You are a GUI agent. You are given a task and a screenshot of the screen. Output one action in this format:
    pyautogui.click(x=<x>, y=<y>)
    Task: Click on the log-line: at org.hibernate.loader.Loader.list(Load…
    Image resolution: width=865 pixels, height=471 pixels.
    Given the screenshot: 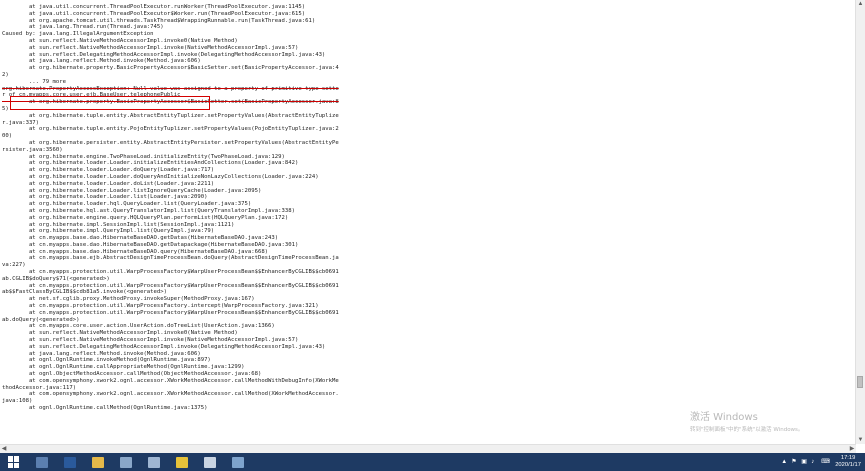 What is the action you would take?
    pyautogui.click(x=105, y=197)
    